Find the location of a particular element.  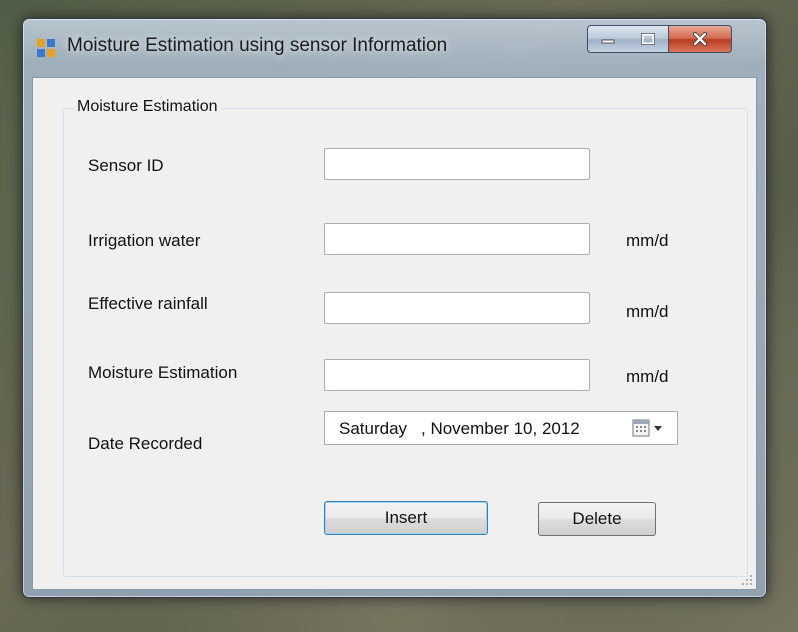

moisture-estimation-field is located at coordinates (457, 375).